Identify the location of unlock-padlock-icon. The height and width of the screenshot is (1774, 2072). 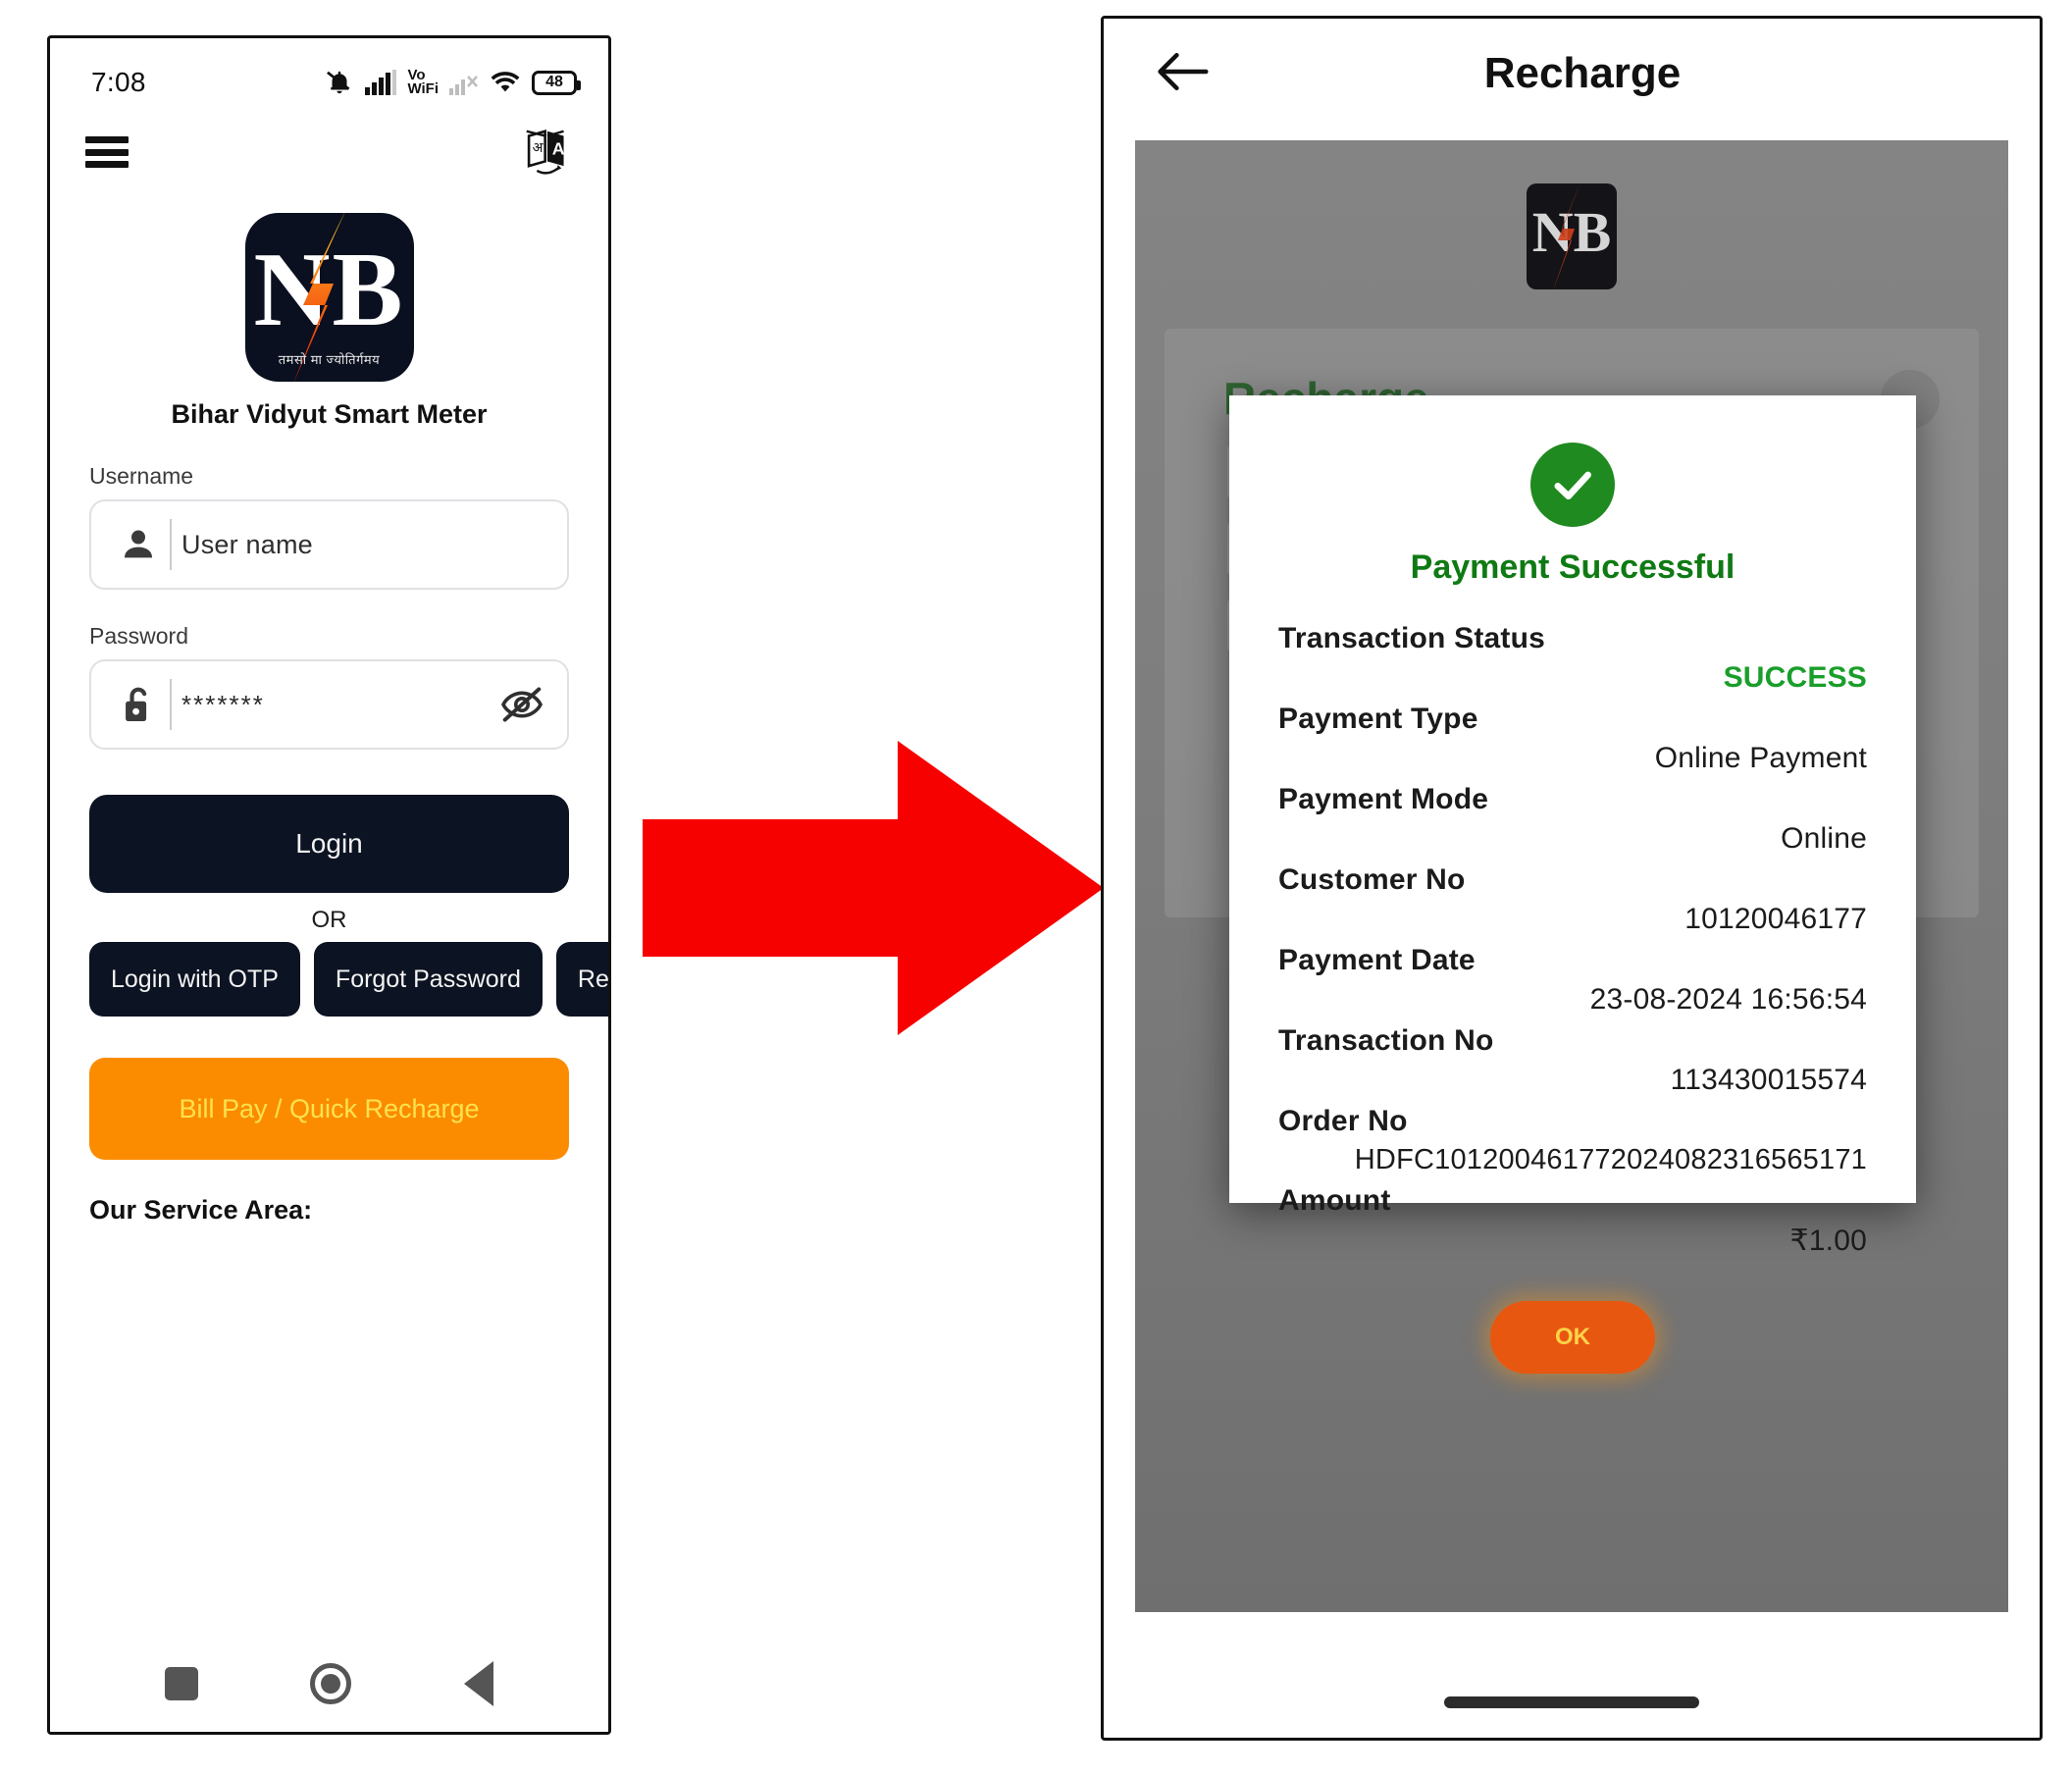
(138, 705).